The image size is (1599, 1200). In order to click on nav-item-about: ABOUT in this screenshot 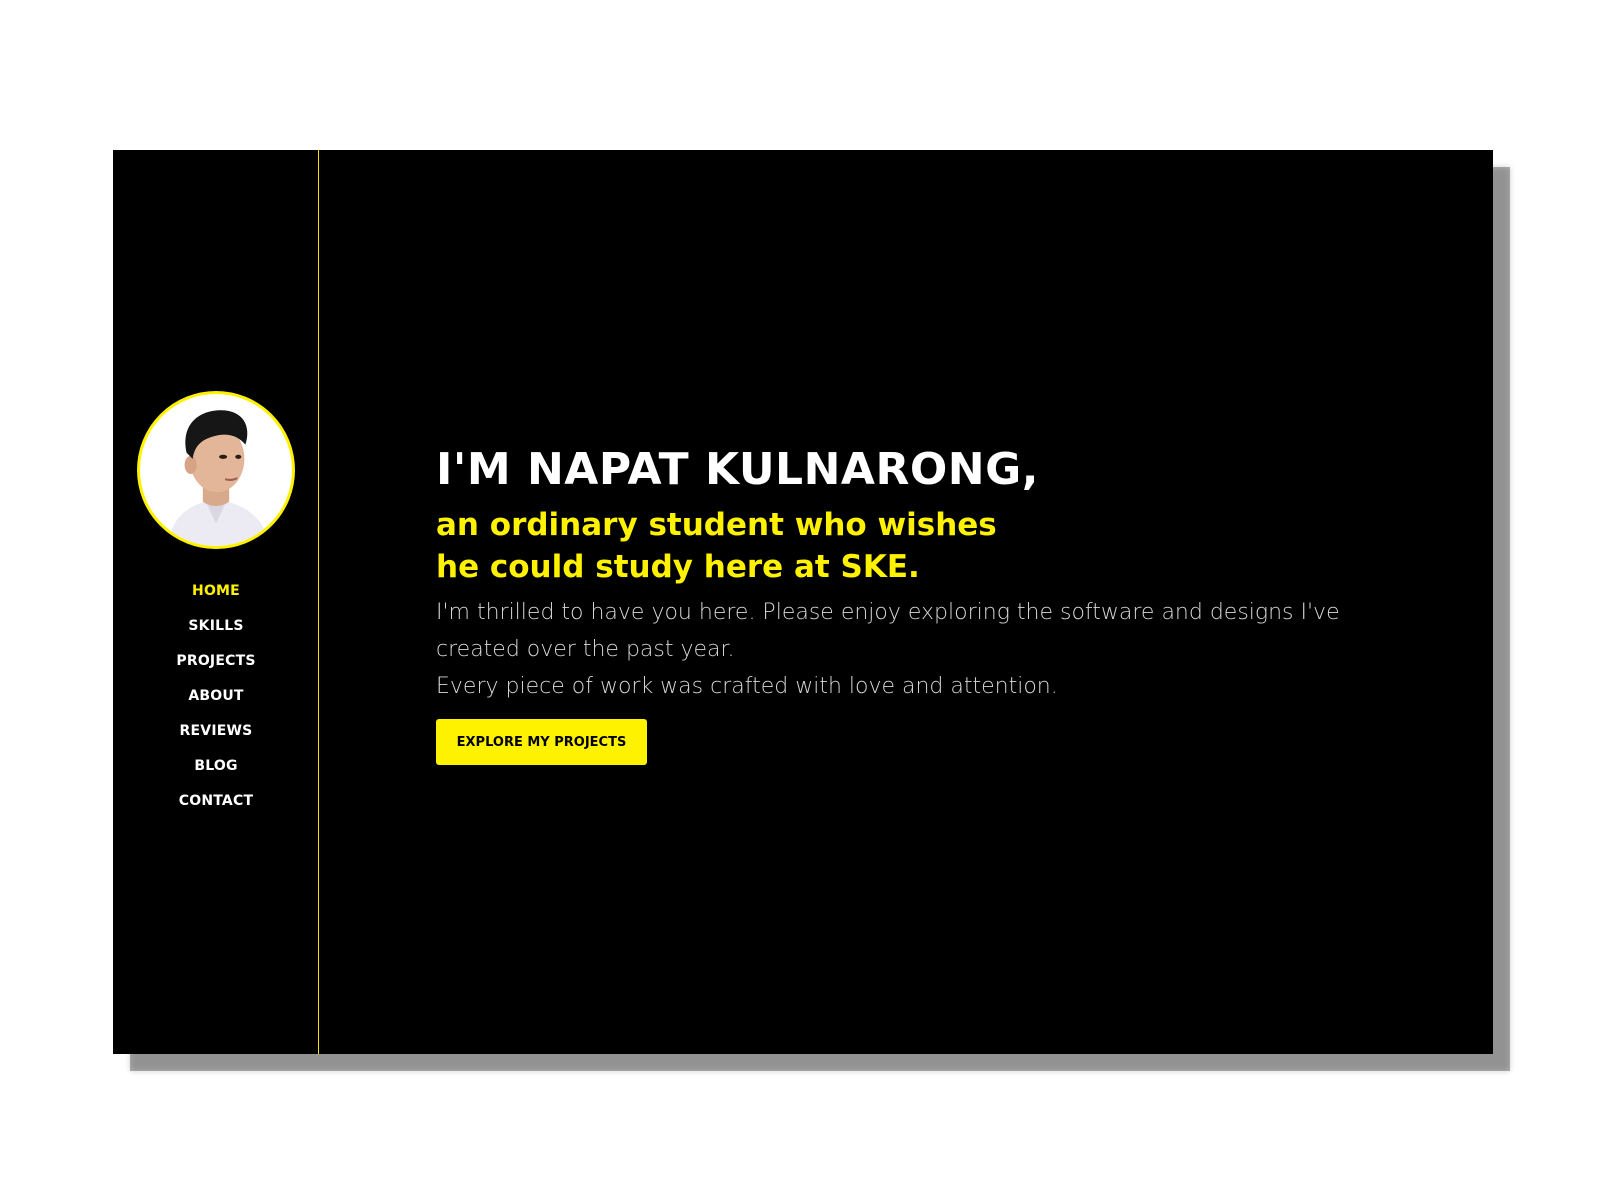, I will do `click(216, 696)`.